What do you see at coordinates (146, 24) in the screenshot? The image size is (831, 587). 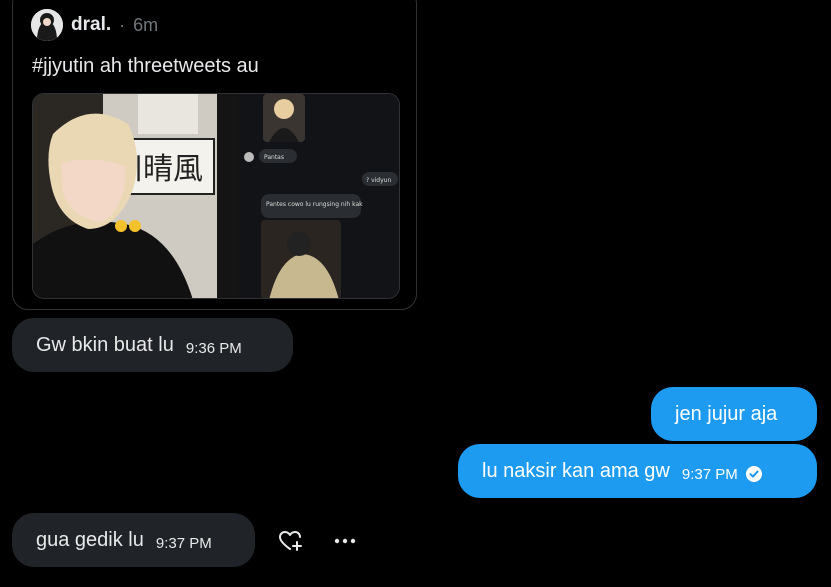 I see `tweet-time: 6m` at bounding box center [146, 24].